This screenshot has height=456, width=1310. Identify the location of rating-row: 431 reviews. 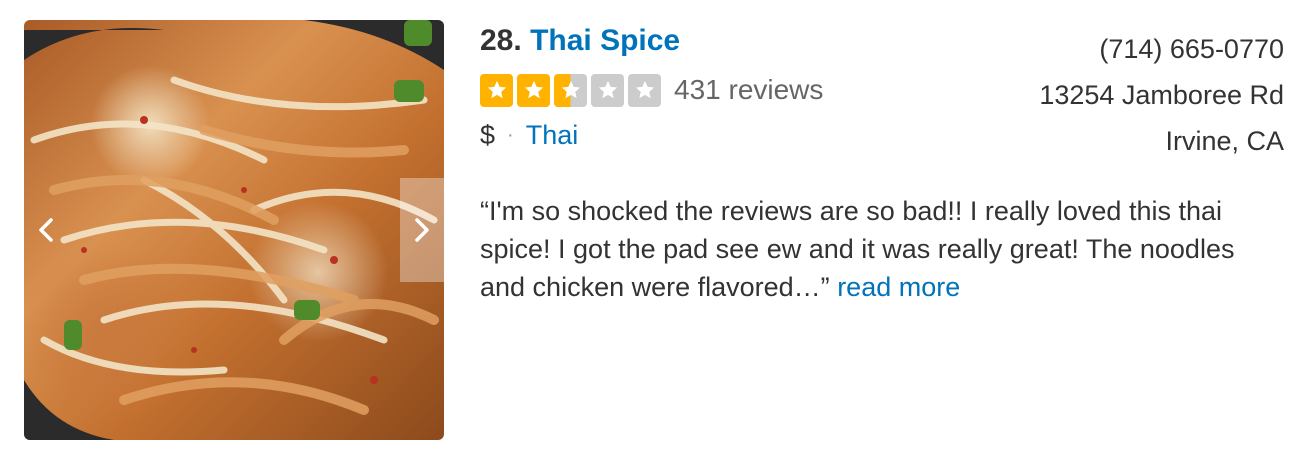
(651, 90).